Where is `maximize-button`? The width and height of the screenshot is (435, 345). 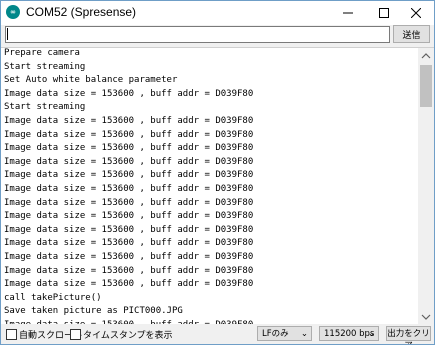 maximize-button is located at coordinates (384, 13).